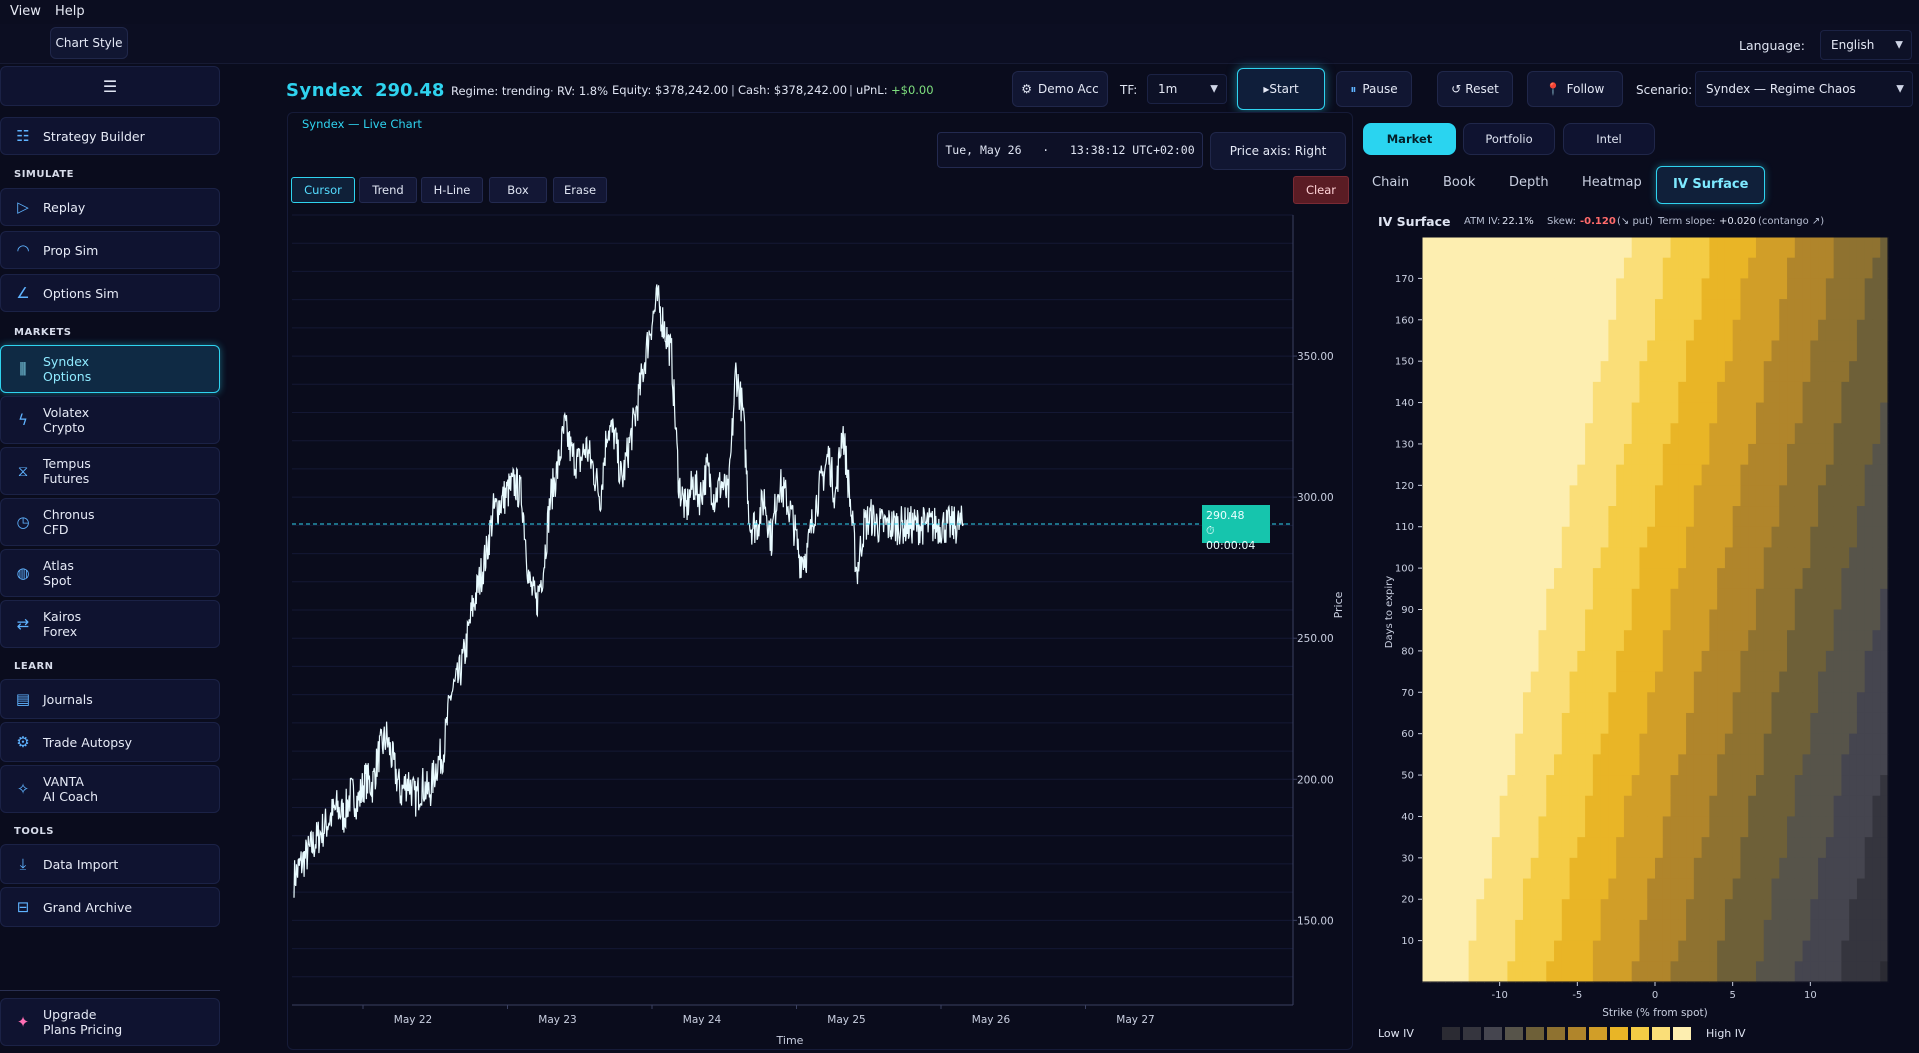  Describe the element at coordinates (1612, 182) in the screenshot. I see `subtab-heatmap: Heatmap` at that location.